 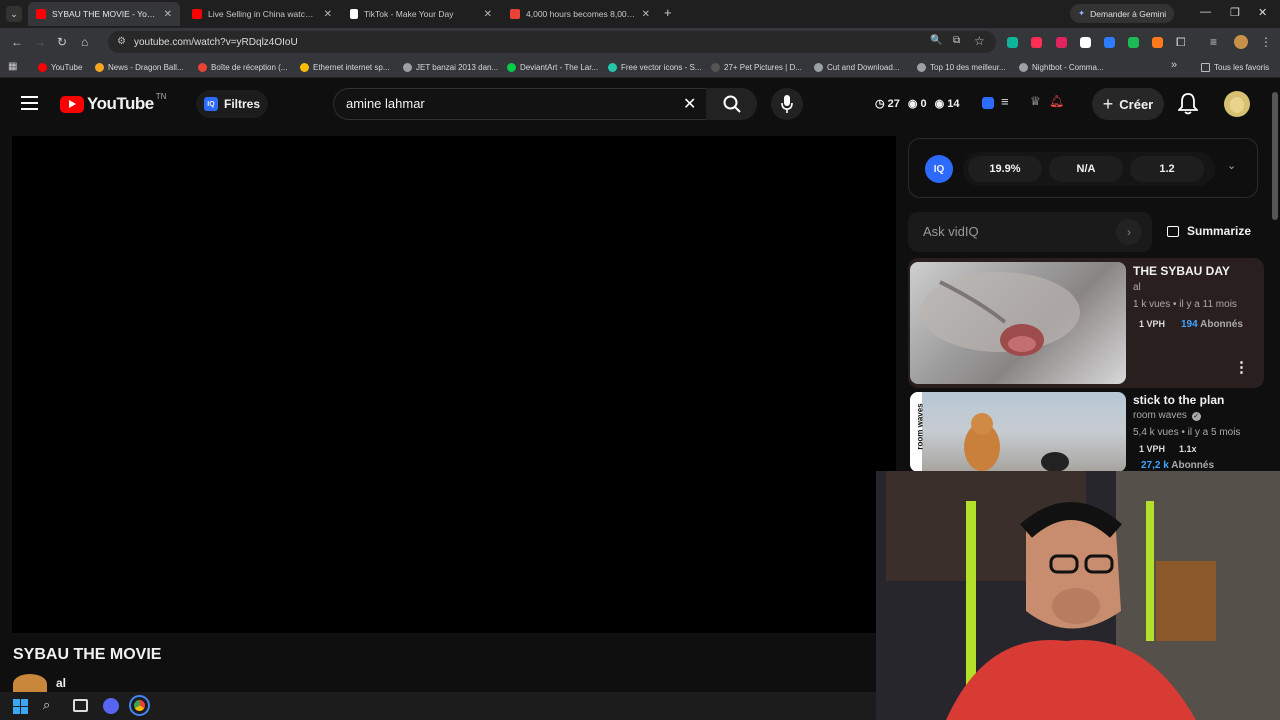 I want to click on multiplier-badge: 1.1x, so click(x=1188, y=449).